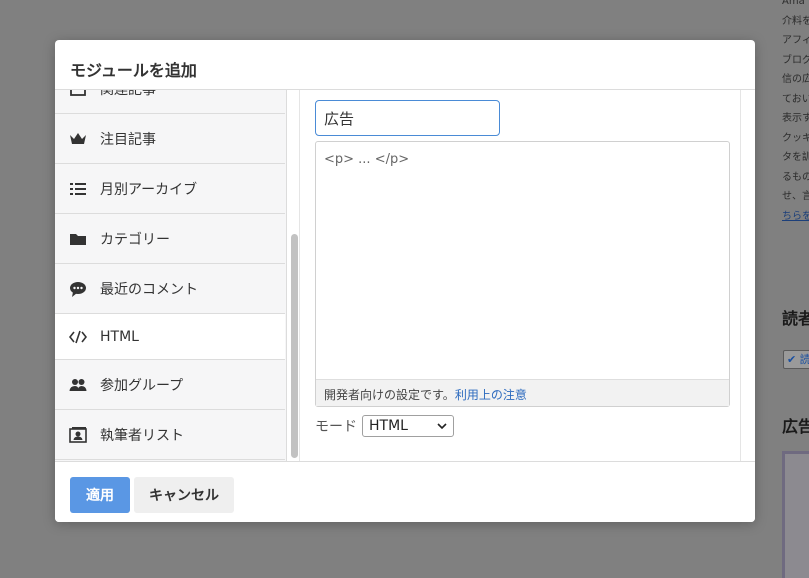 This screenshot has height=578, width=809. Describe the element at coordinates (405, 65) in the screenshot. I see `dialog-header: モジュールを追加` at that location.